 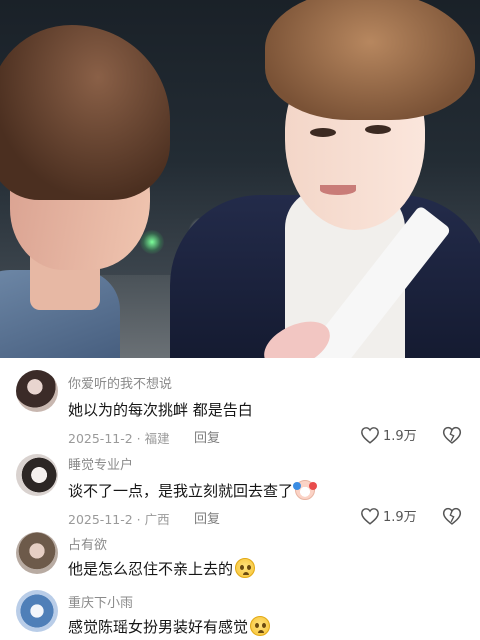 What do you see at coordinates (119, 519) in the screenshot?
I see `comment-meta: 2025-11-2 · 广西` at bounding box center [119, 519].